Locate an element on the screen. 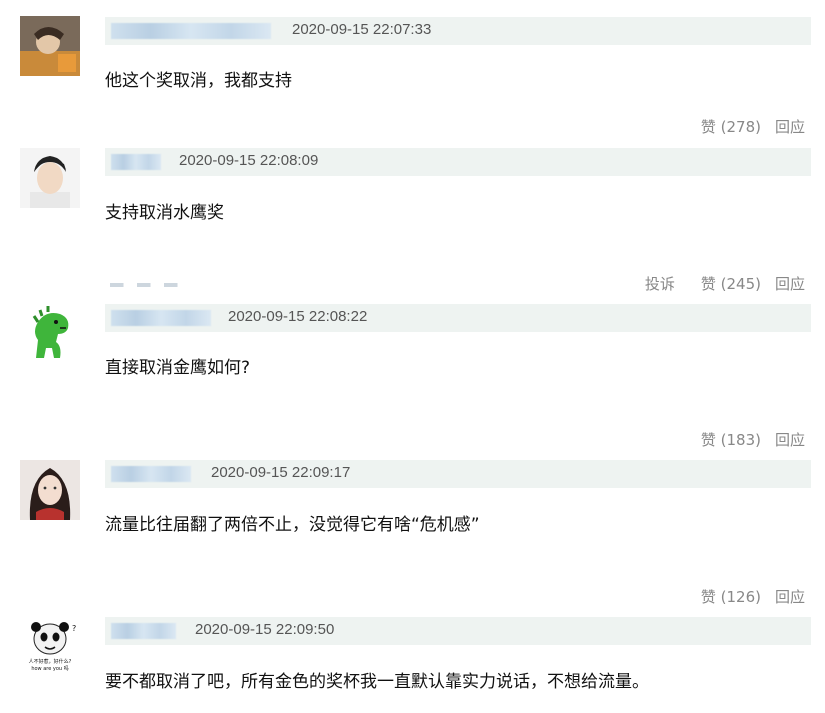 The width and height of the screenshot is (825, 713). blurred-fragment is located at coordinates (155, 285).